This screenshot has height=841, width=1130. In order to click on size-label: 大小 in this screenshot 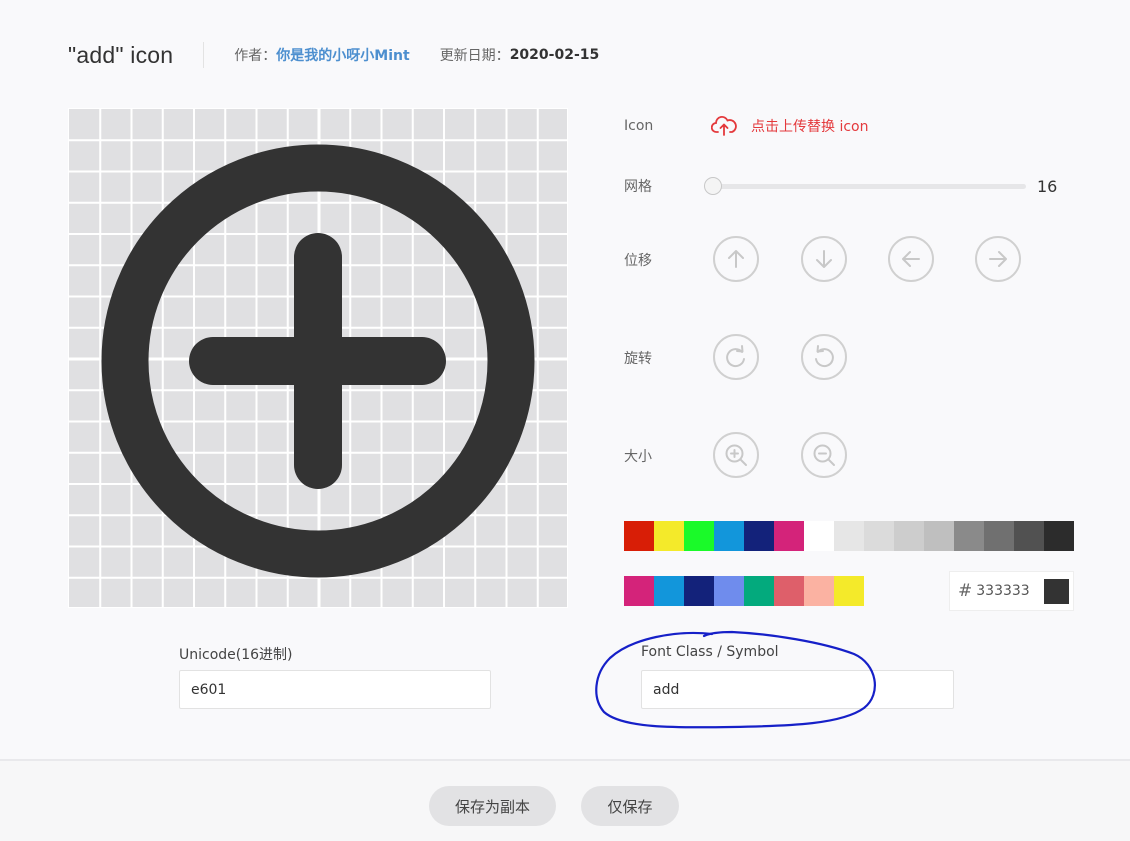, I will do `click(638, 457)`.